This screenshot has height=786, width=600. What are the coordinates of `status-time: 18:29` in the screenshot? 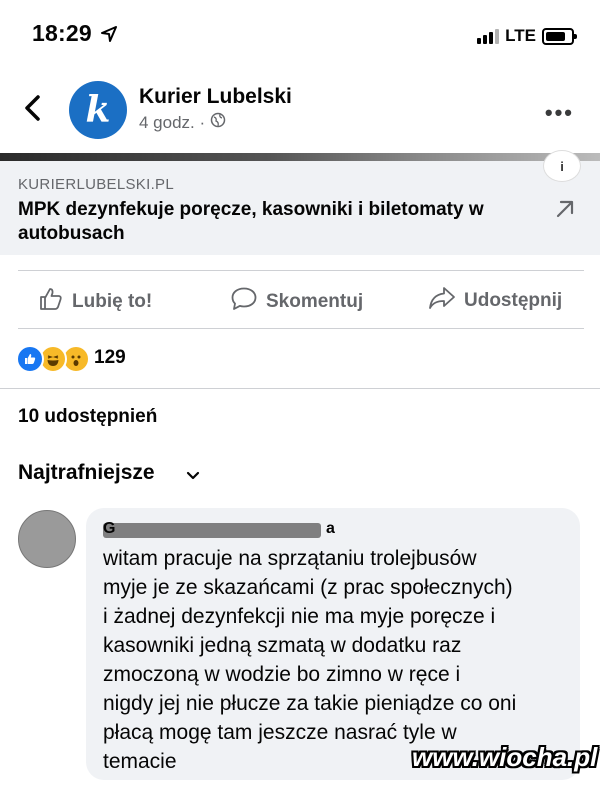 It's located at (62, 33).